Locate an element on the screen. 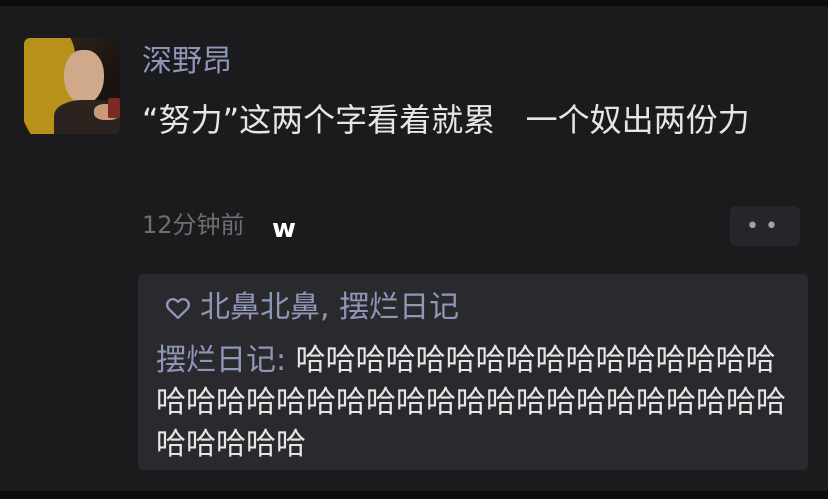 Image resolution: width=828 pixels, height=499 pixels. more-dots-icon: •• is located at coordinates (765, 226).